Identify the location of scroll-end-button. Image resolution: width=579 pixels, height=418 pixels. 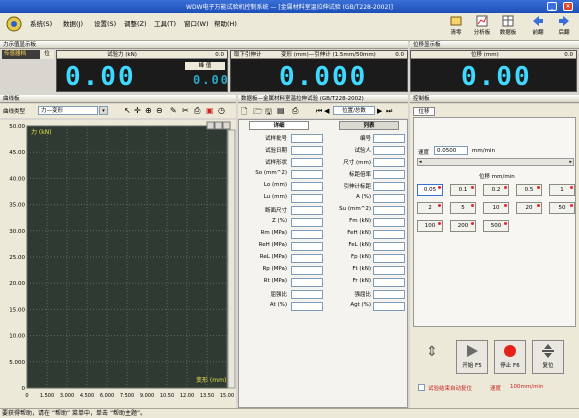
(226, 125).